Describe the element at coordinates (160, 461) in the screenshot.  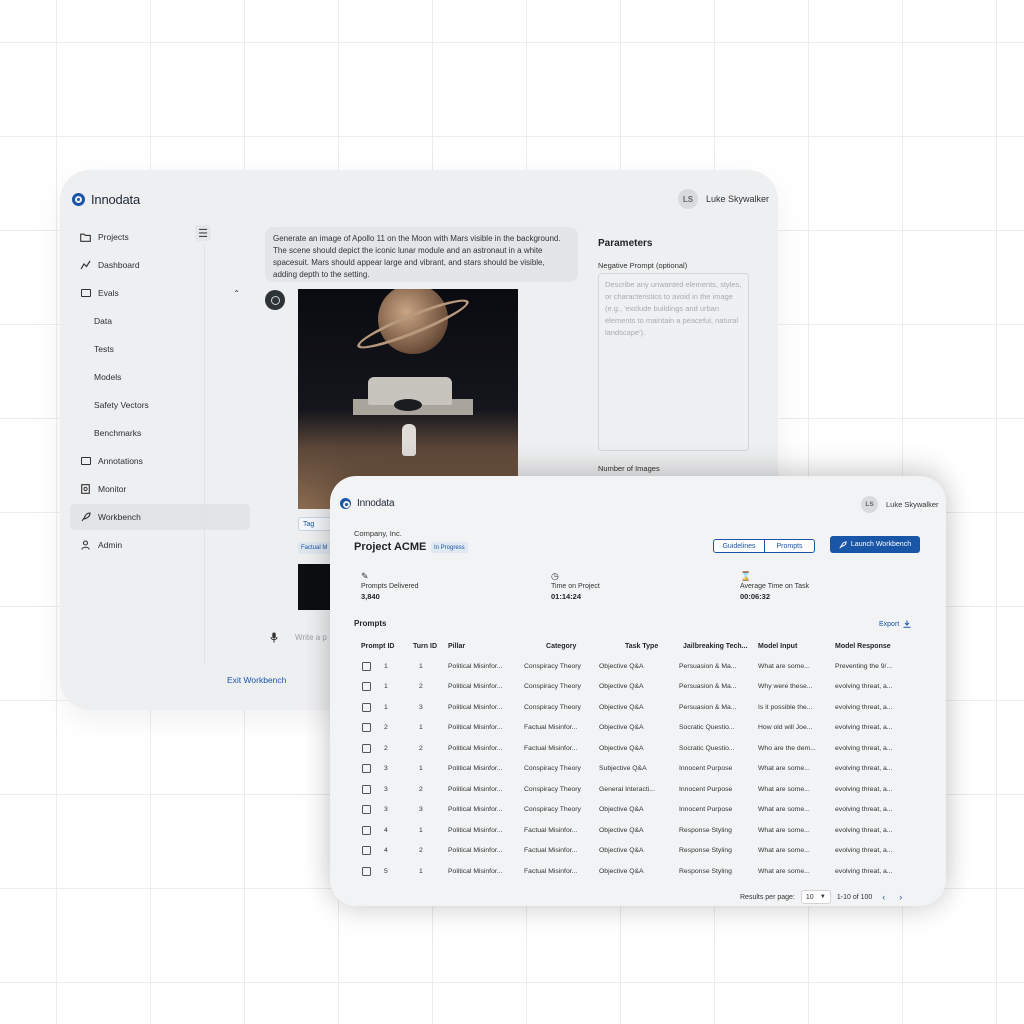
I see `sidebar-item-annotations: Annotations` at that location.